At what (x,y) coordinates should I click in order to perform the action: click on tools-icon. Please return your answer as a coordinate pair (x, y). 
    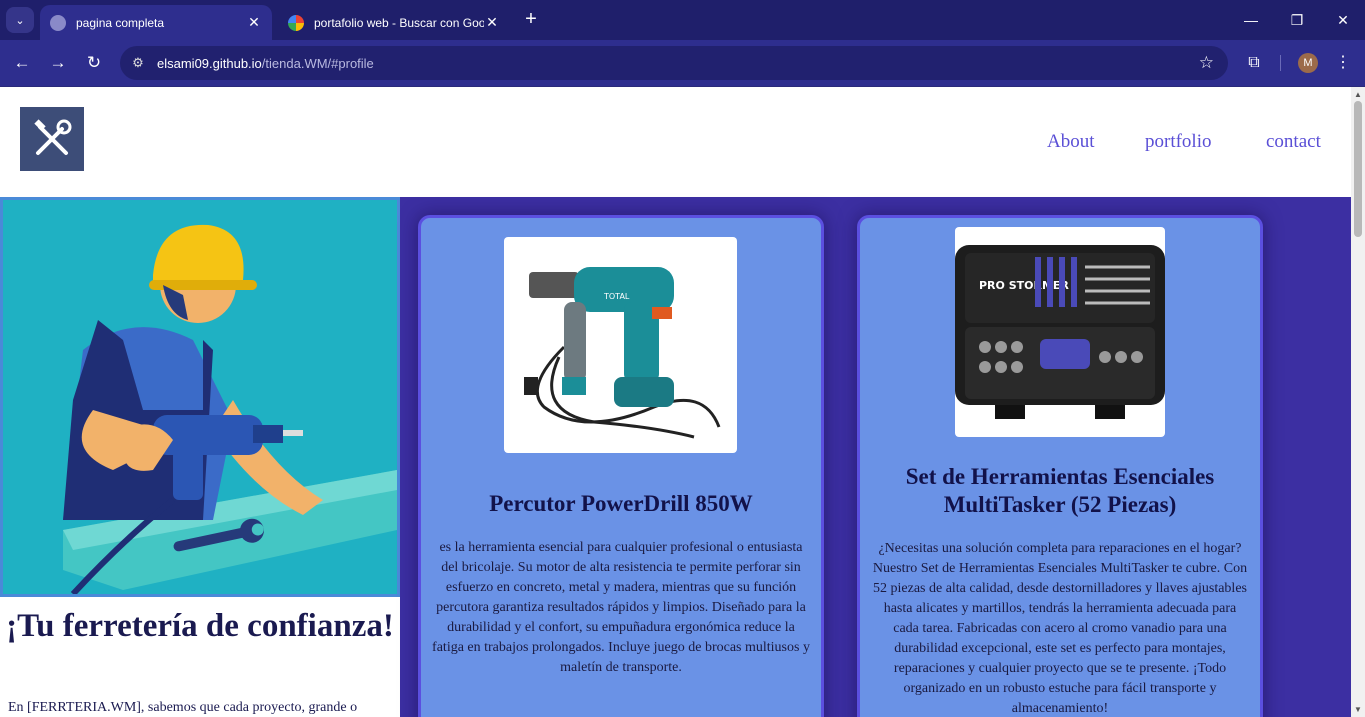
    Looking at the image, I should click on (53, 137).